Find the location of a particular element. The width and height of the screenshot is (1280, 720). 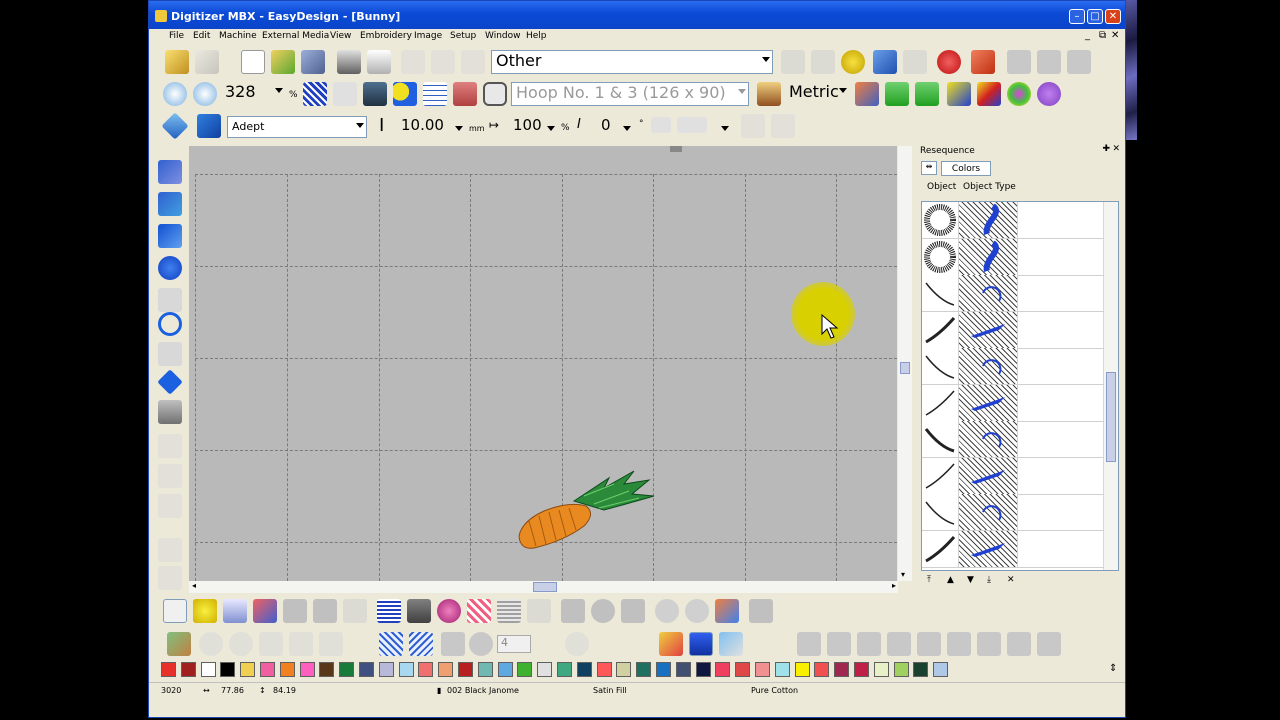

menu-setup: Setup is located at coordinates (463, 36).